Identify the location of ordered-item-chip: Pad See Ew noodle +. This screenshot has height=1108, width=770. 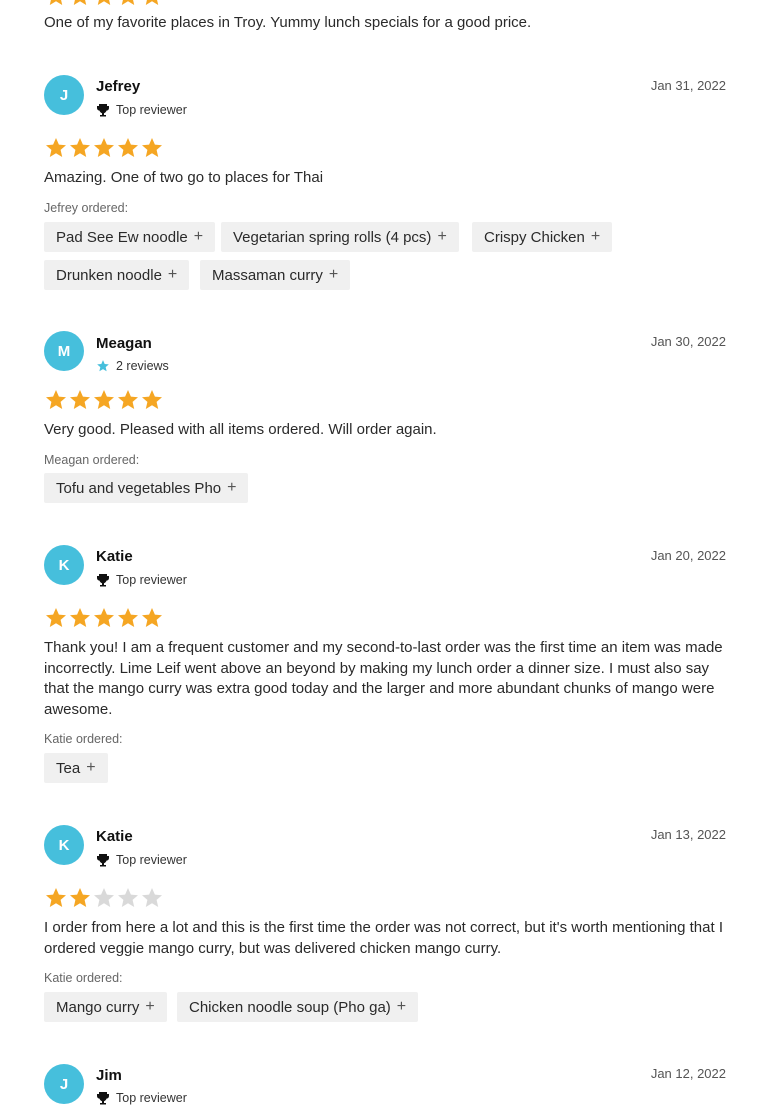
(130, 237).